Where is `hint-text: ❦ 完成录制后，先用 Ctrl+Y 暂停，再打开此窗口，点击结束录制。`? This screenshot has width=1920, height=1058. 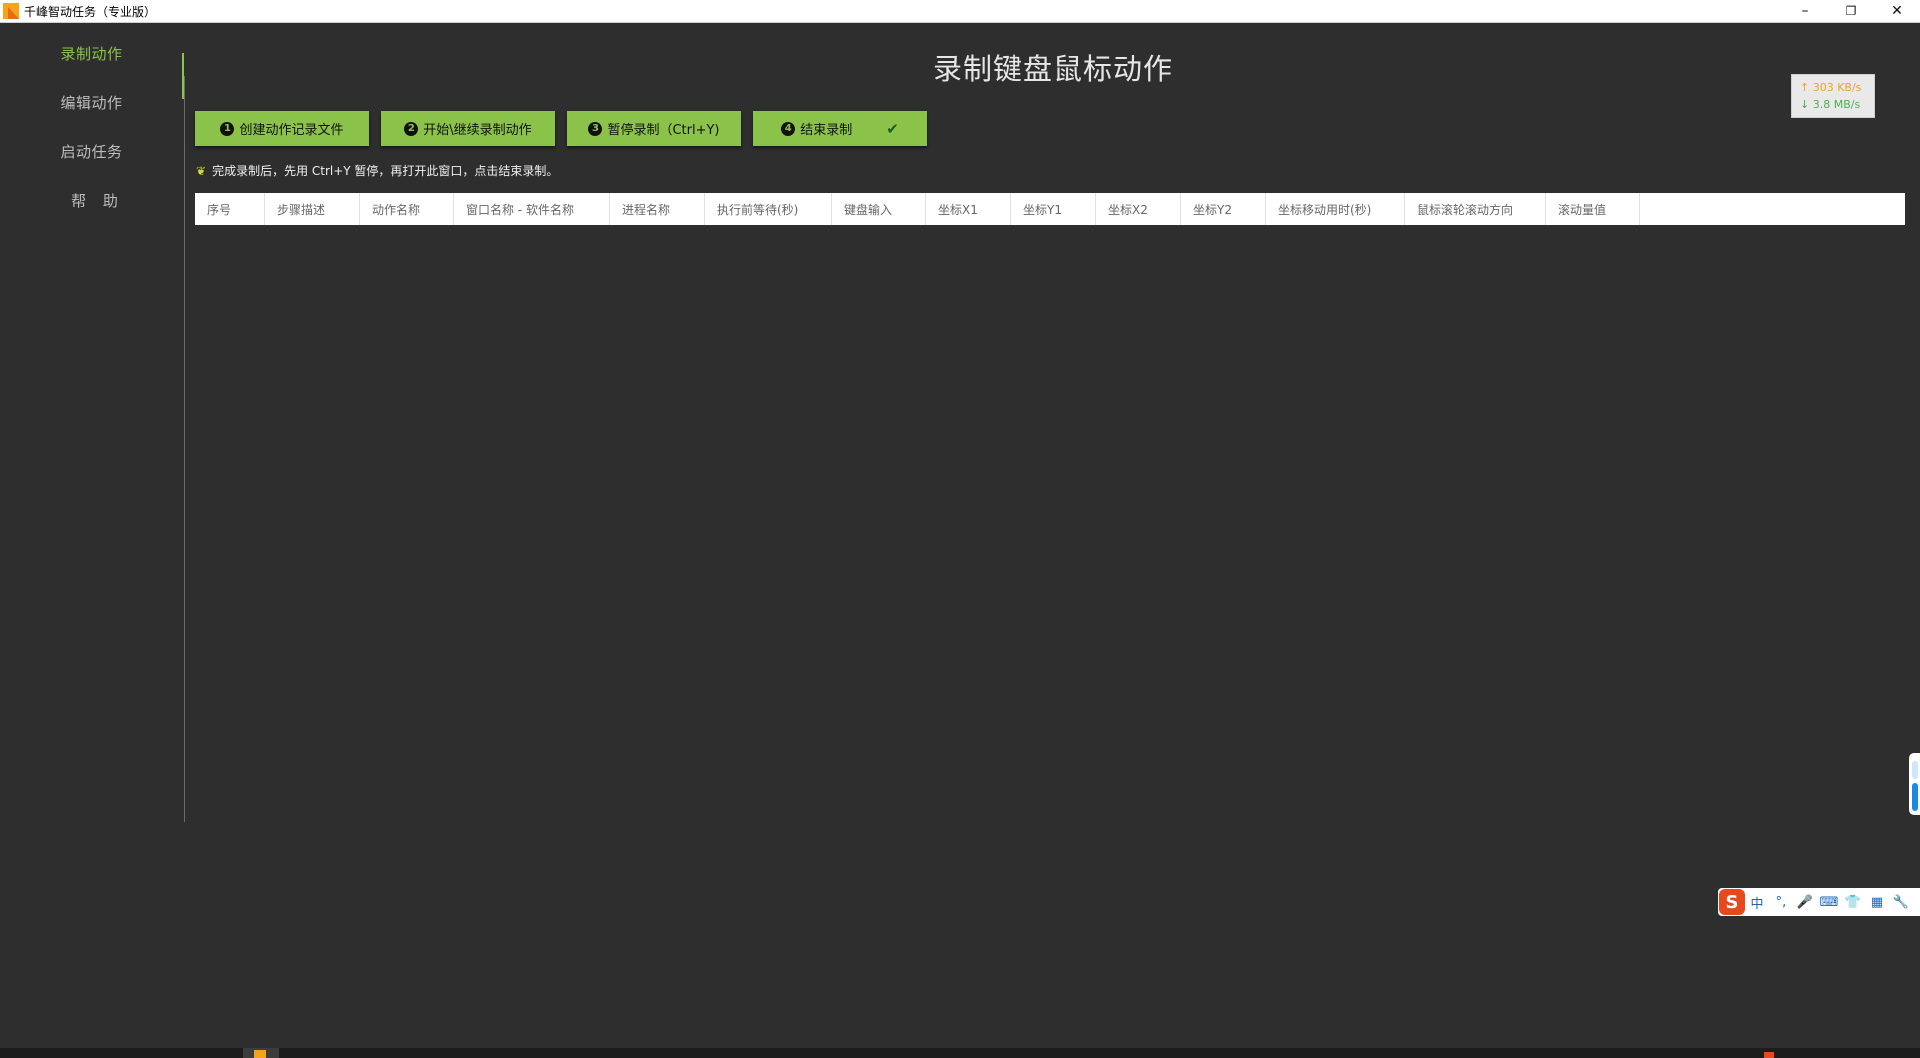 hint-text: ❦ 完成录制后，先用 Ctrl+Y 暂停，再打开此窗口，点击结束录制。 is located at coordinates (377, 170).